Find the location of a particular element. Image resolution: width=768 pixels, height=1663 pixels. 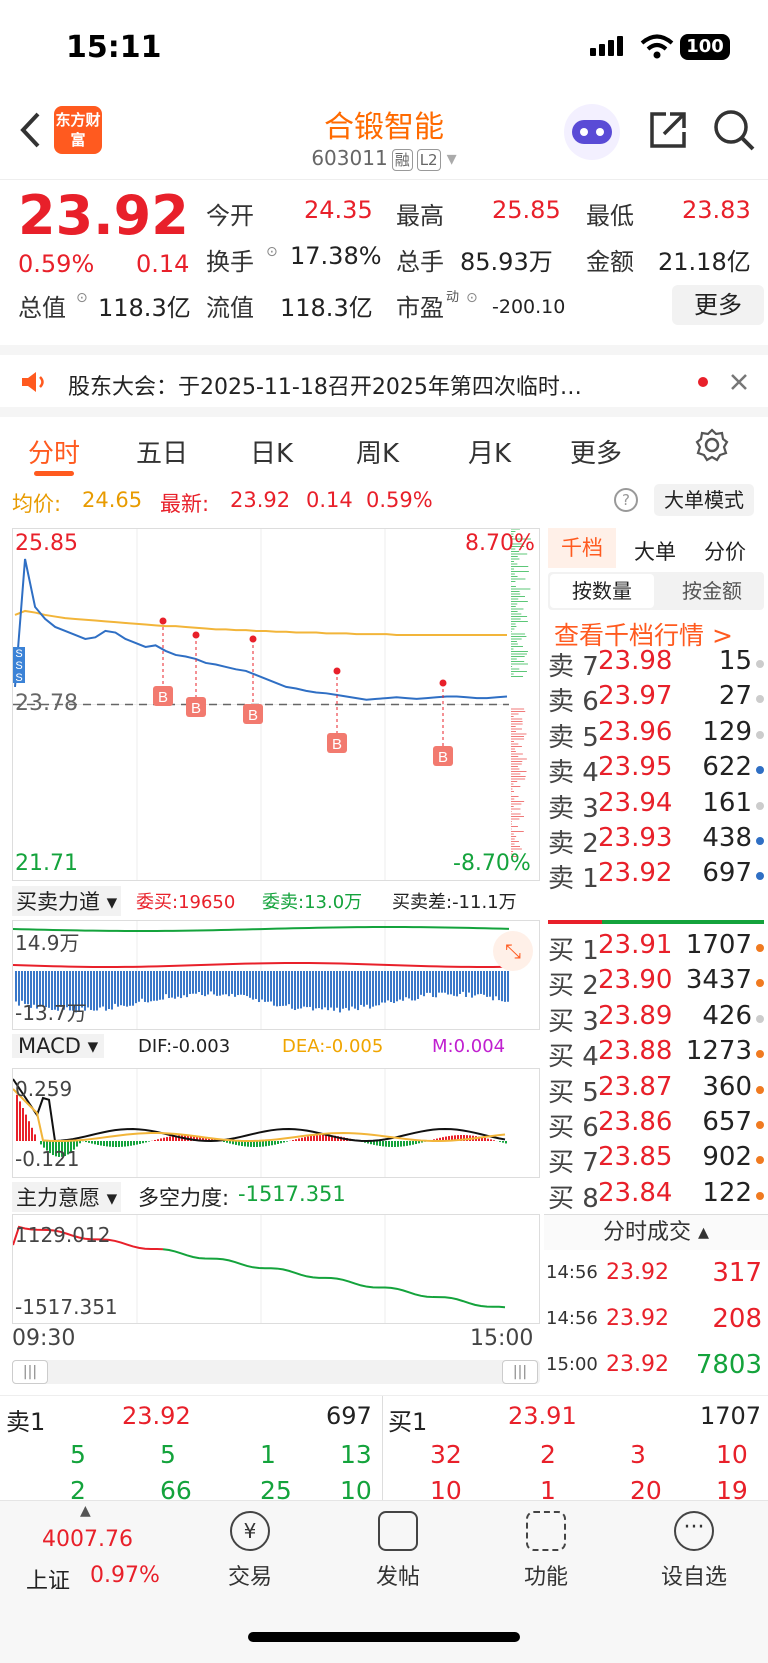

tab-big-order: 大单 is located at coordinates (655, 551).